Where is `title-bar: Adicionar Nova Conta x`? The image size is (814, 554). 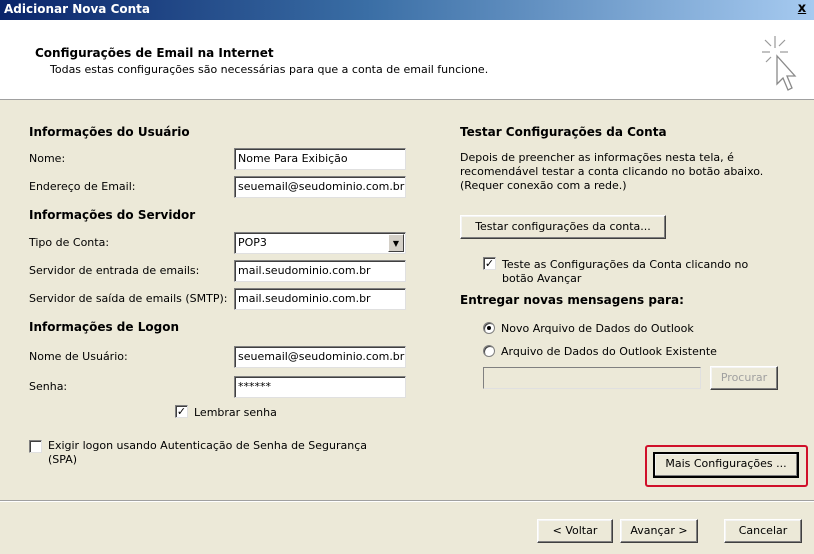 title-bar: Adicionar Nova Conta x is located at coordinates (407, 10).